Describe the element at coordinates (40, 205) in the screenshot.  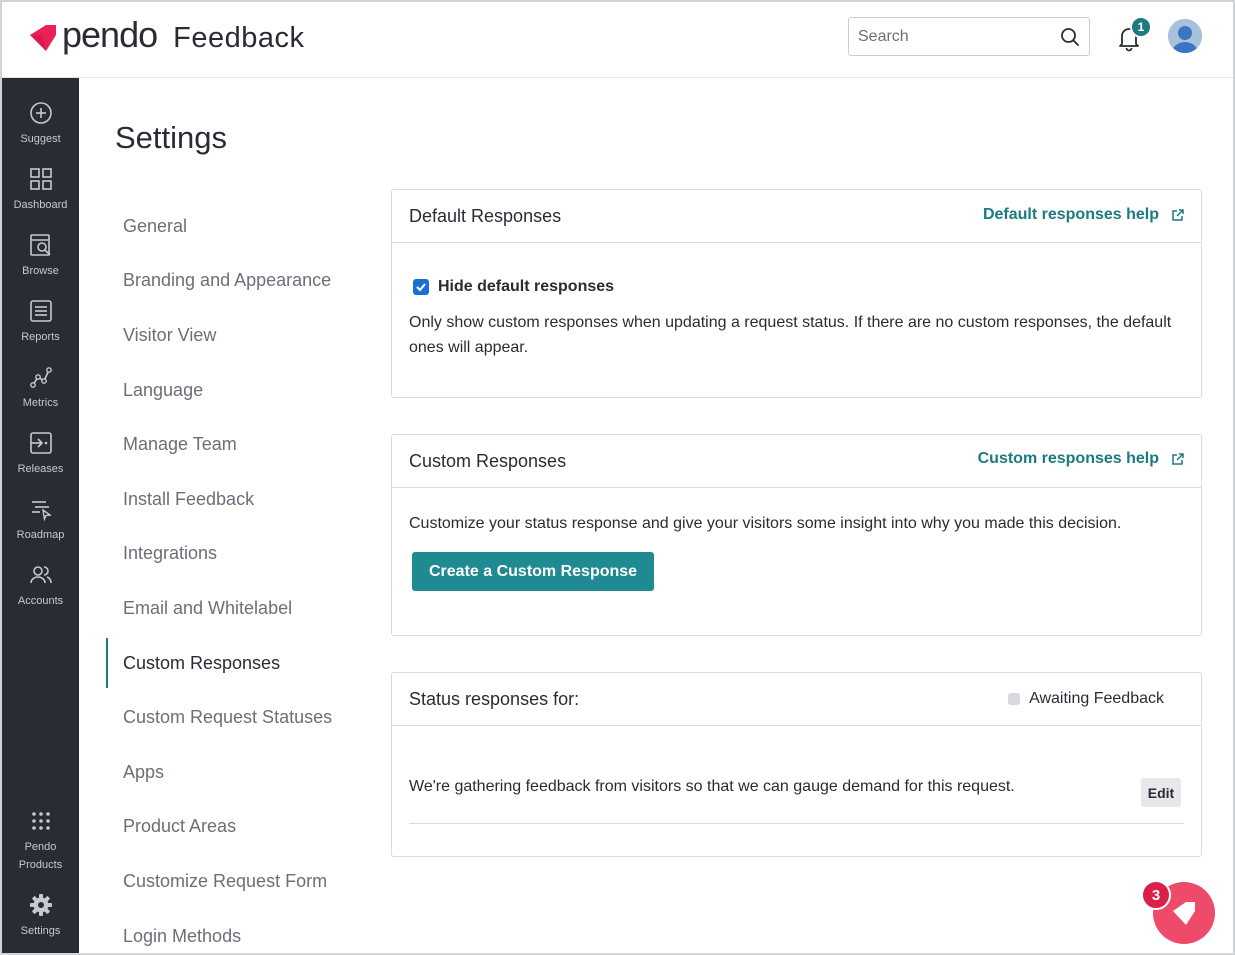
I see `nav-label: Dashboard` at that location.